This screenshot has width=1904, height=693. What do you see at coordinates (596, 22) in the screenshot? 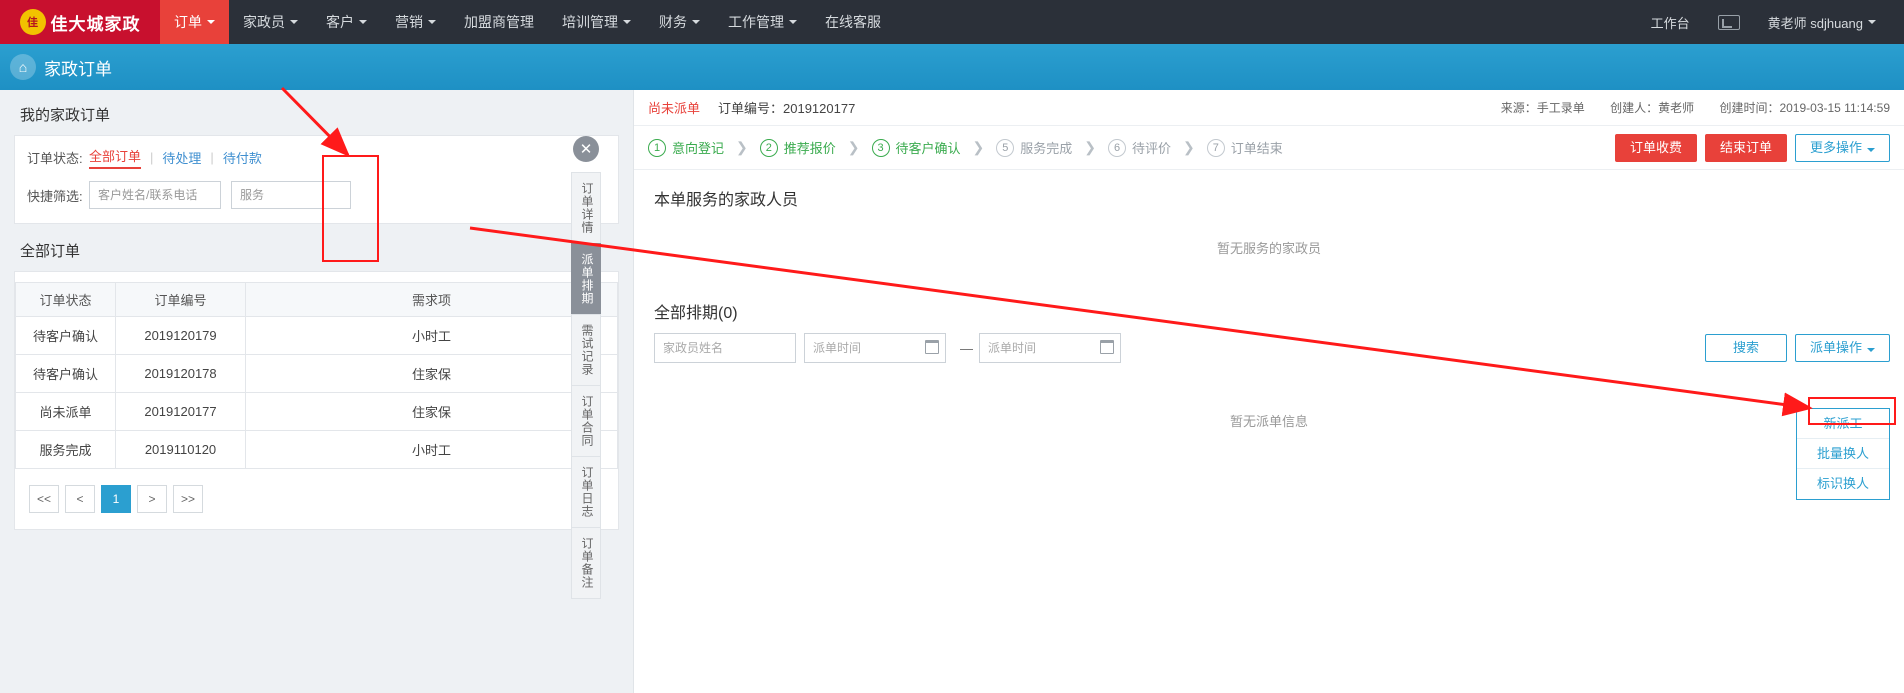
I see `nav-item-training: 培训管理` at bounding box center [596, 22].